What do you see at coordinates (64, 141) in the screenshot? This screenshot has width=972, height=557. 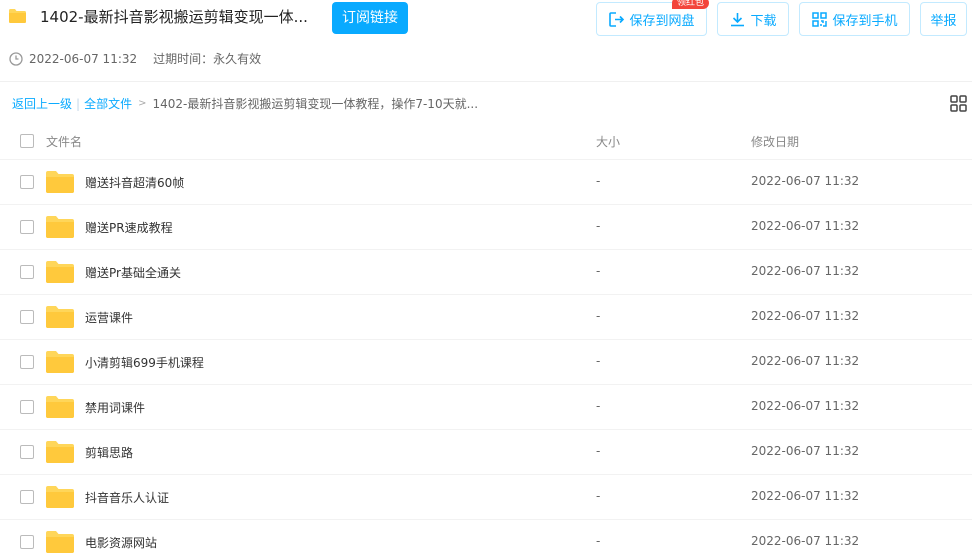 I see `column-header-name: 文件名` at bounding box center [64, 141].